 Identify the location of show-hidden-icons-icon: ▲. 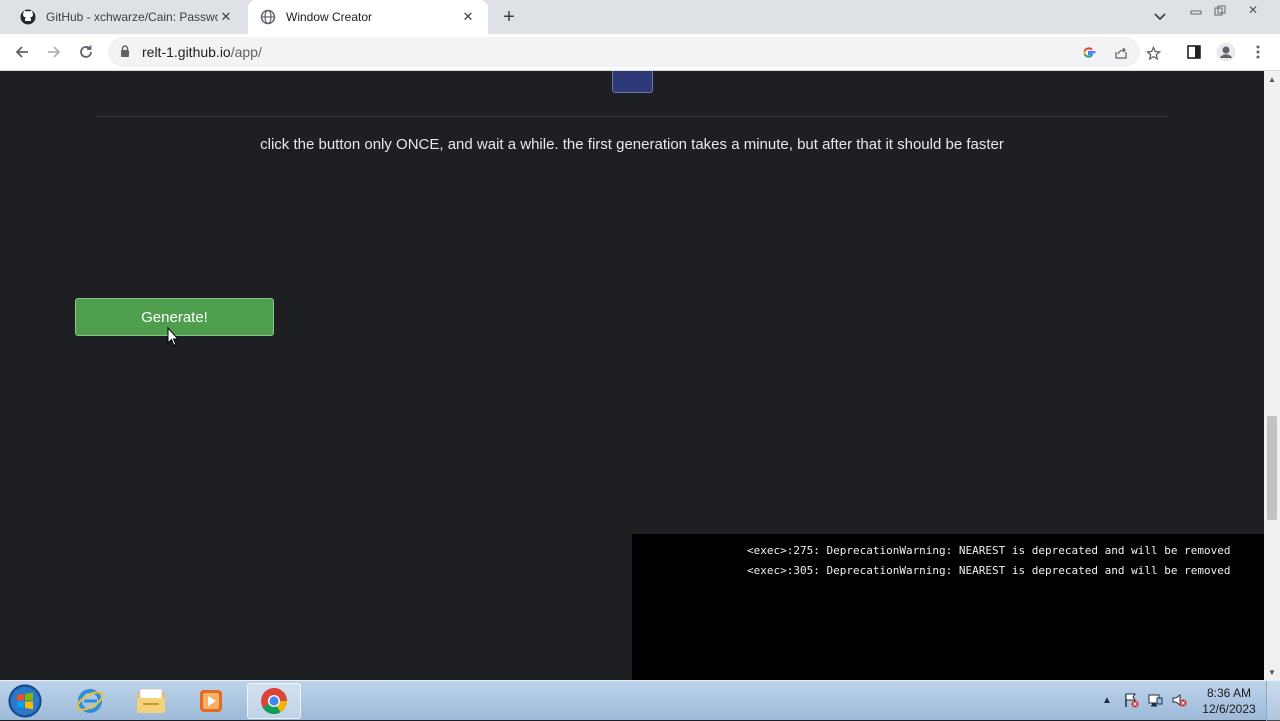
(1107, 700).